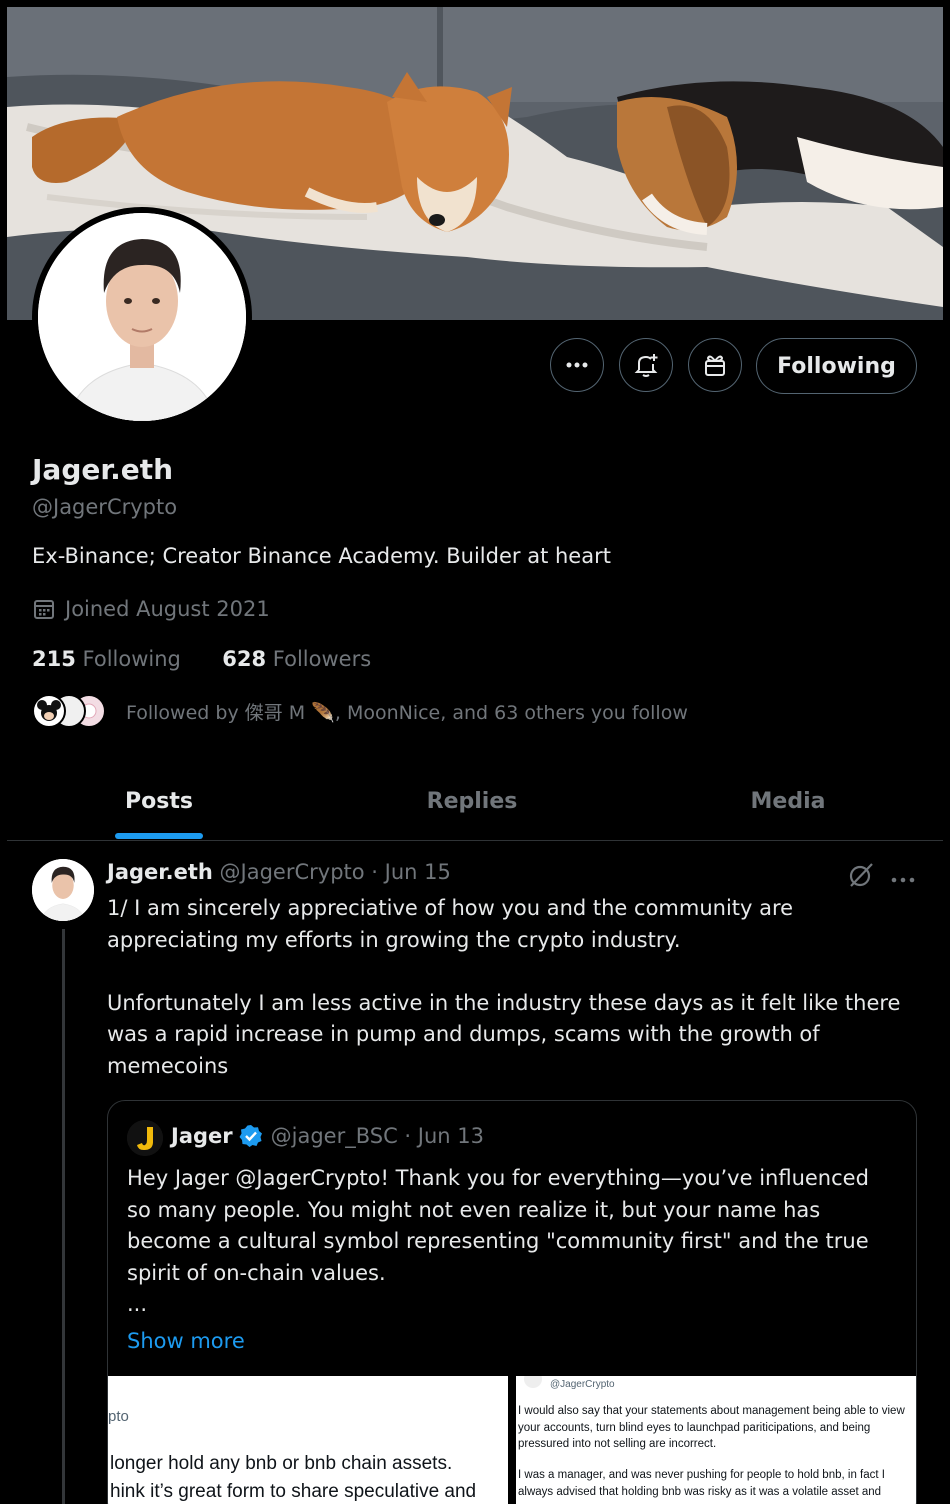 This screenshot has height=1504, width=950. I want to click on grok-icon, so click(861, 875).